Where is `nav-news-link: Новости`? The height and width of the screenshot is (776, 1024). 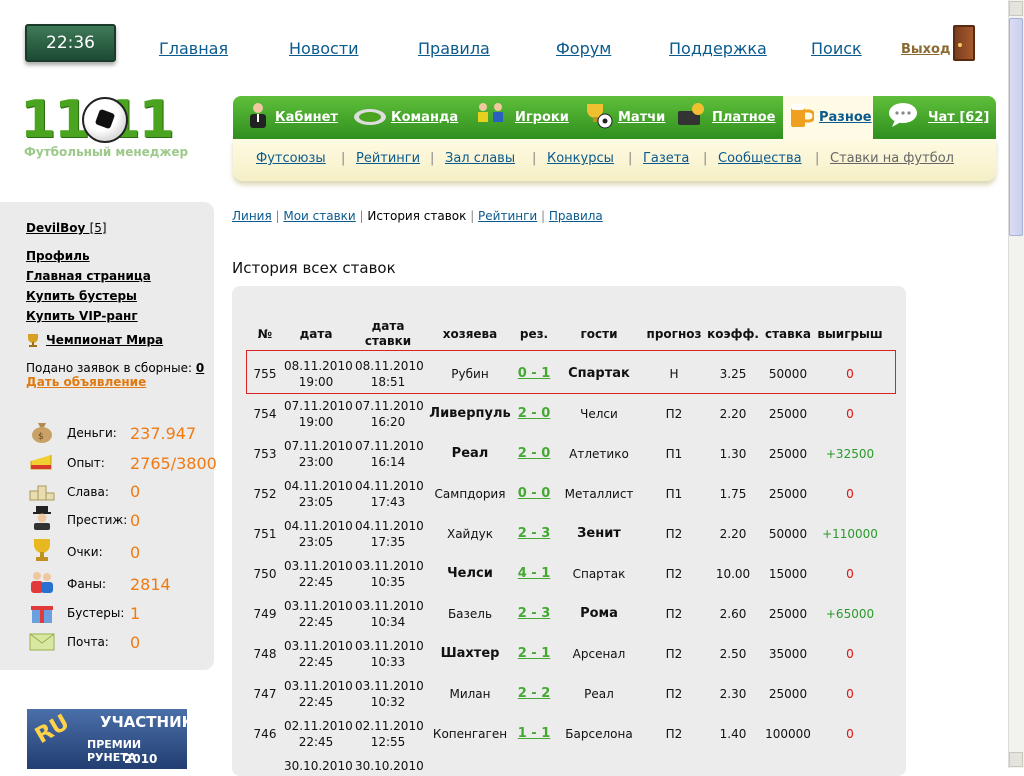
nav-news-link: Новости is located at coordinates (324, 48).